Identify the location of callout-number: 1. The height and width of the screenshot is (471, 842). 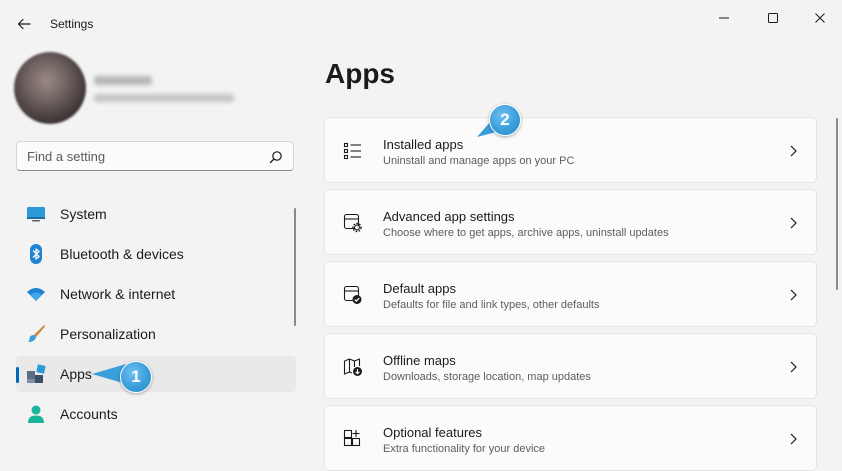
(136, 376).